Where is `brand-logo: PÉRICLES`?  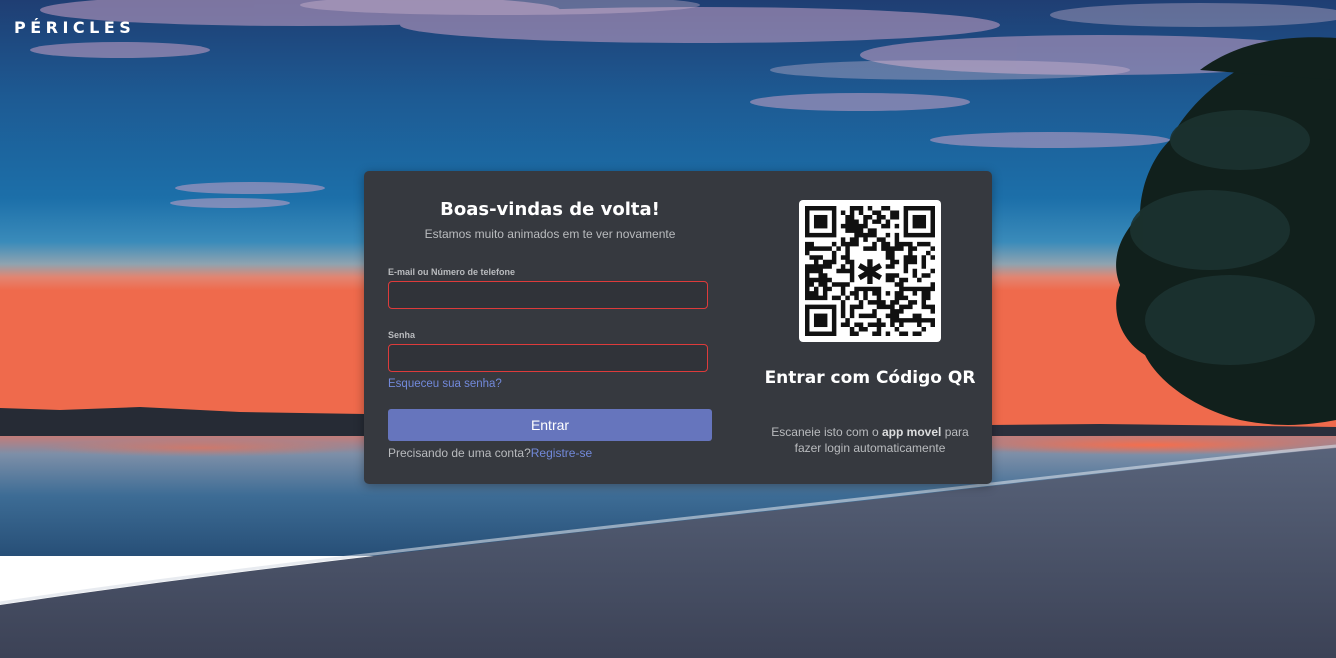
brand-logo: PÉRICLES is located at coordinates (75, 27).